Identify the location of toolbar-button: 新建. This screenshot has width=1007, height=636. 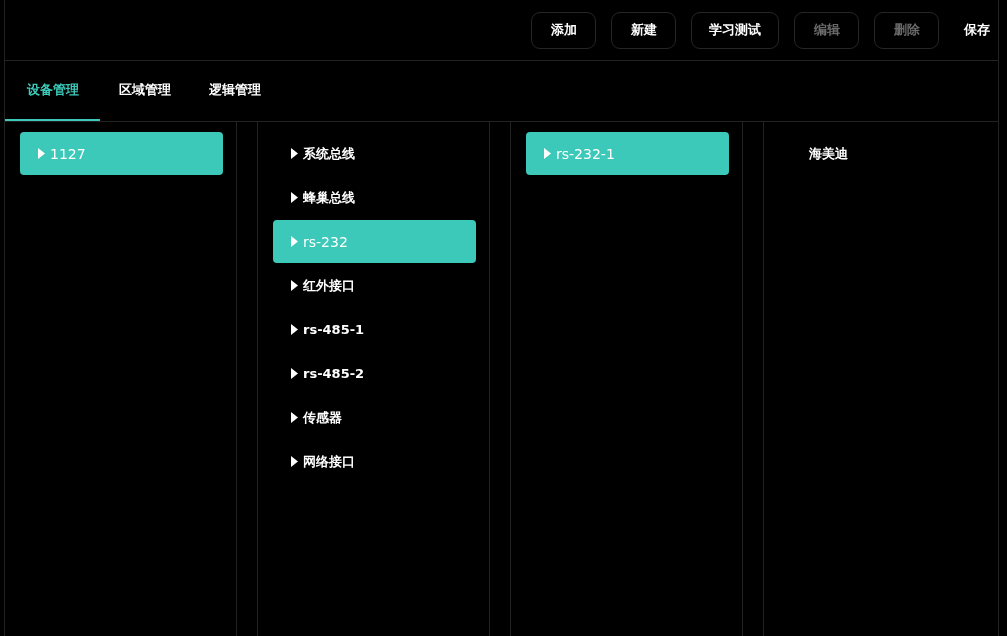
(643, 30).